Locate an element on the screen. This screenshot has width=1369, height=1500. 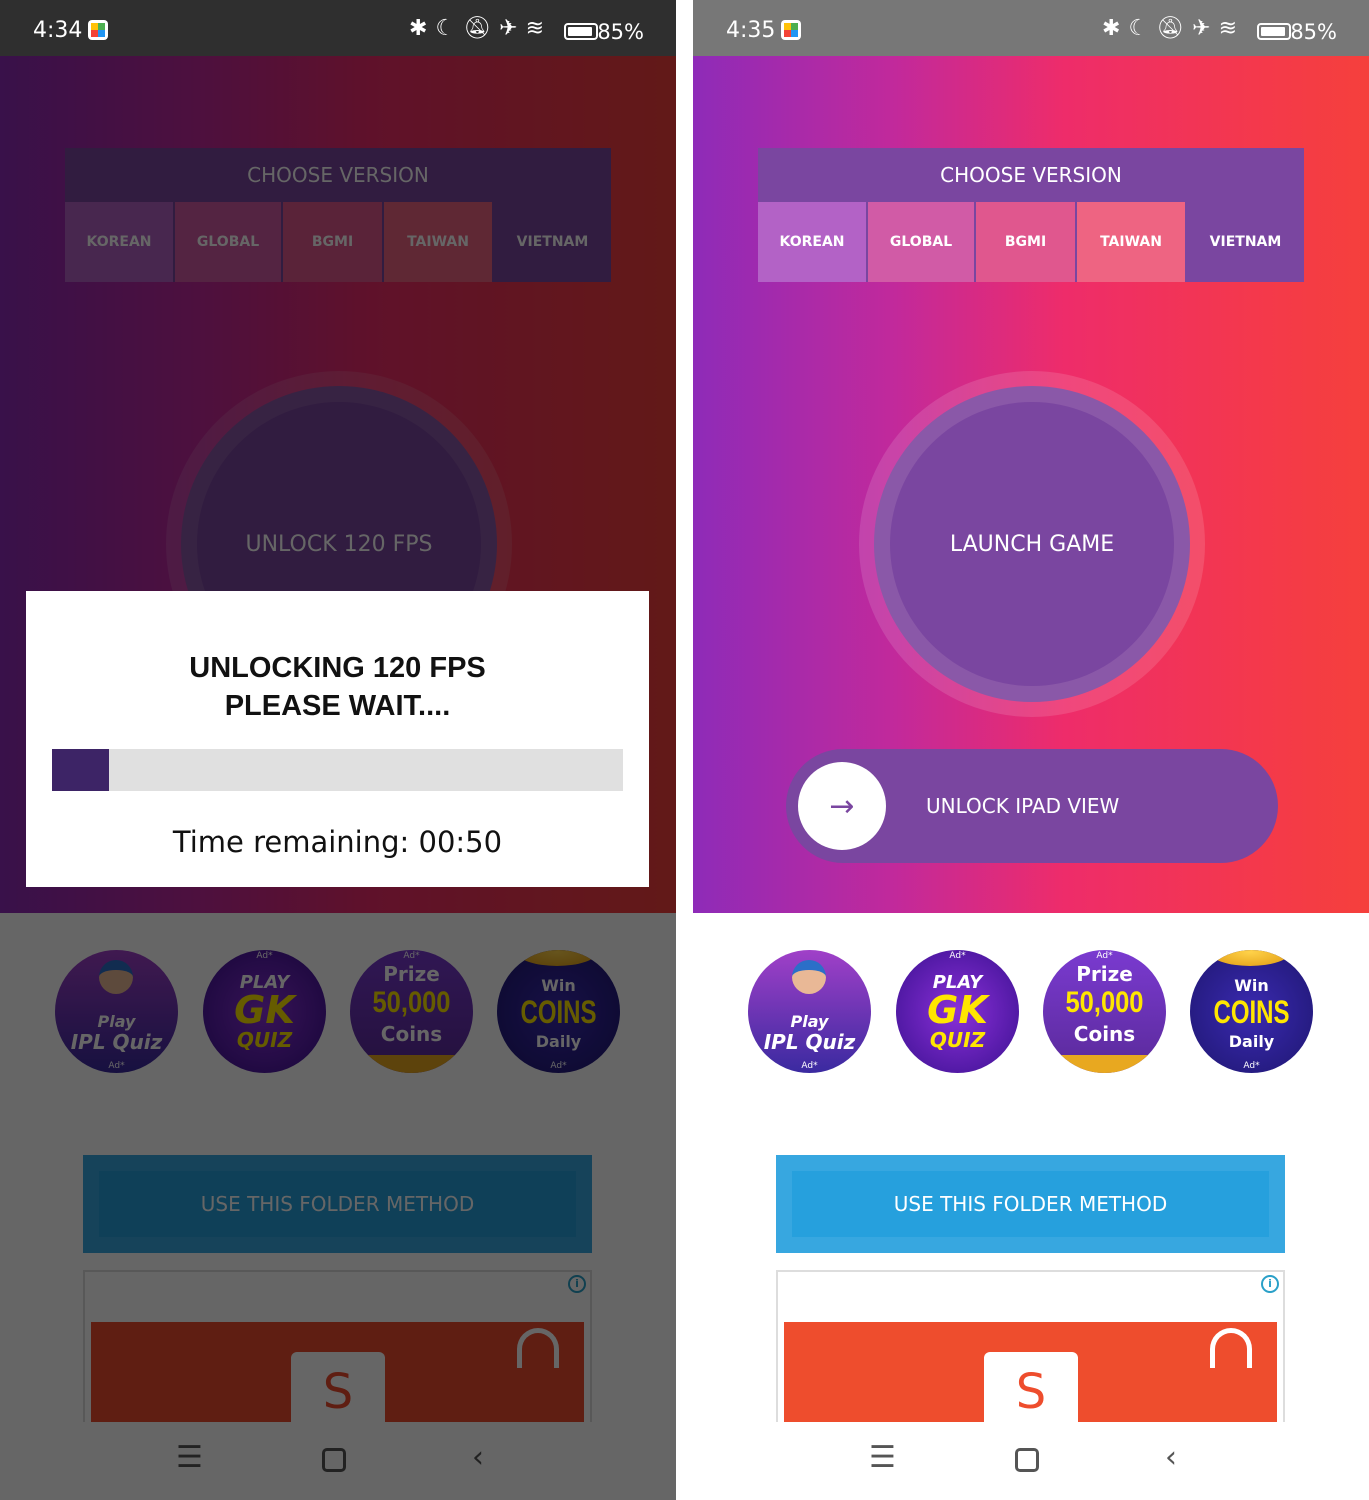
ad-win-coins: WinCOINSDailyAd* is located at coordinates (1251, 1011).